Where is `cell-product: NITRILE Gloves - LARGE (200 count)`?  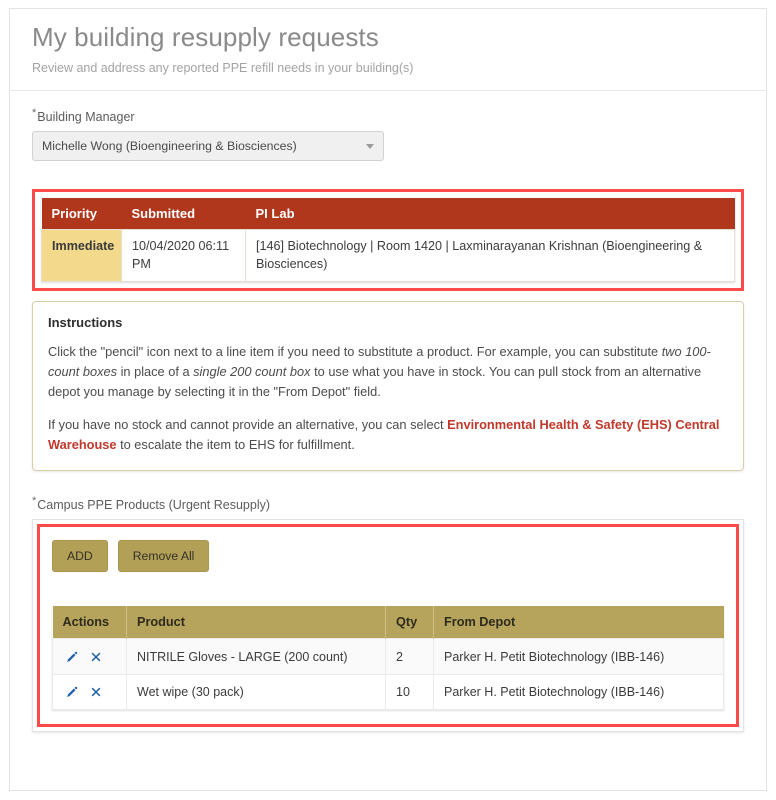 cell-product: NITRILE Gloves - LARGE (200 count) is located at coordinates (256, 656).